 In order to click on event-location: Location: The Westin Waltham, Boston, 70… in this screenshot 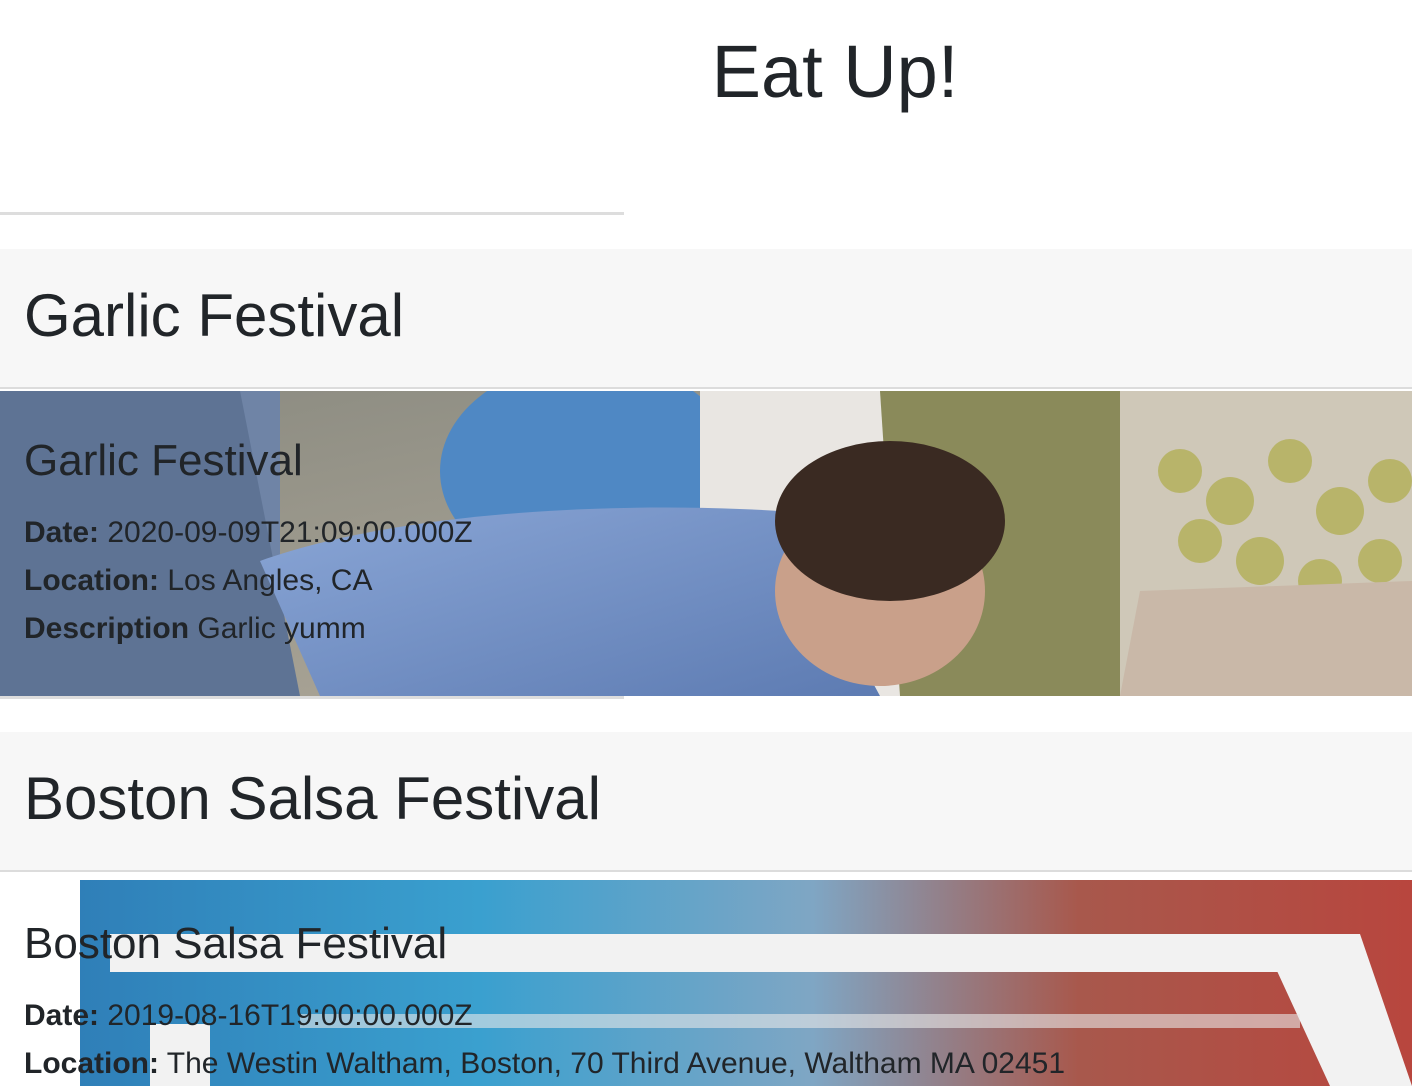, I will do `click(544, 1063)`.